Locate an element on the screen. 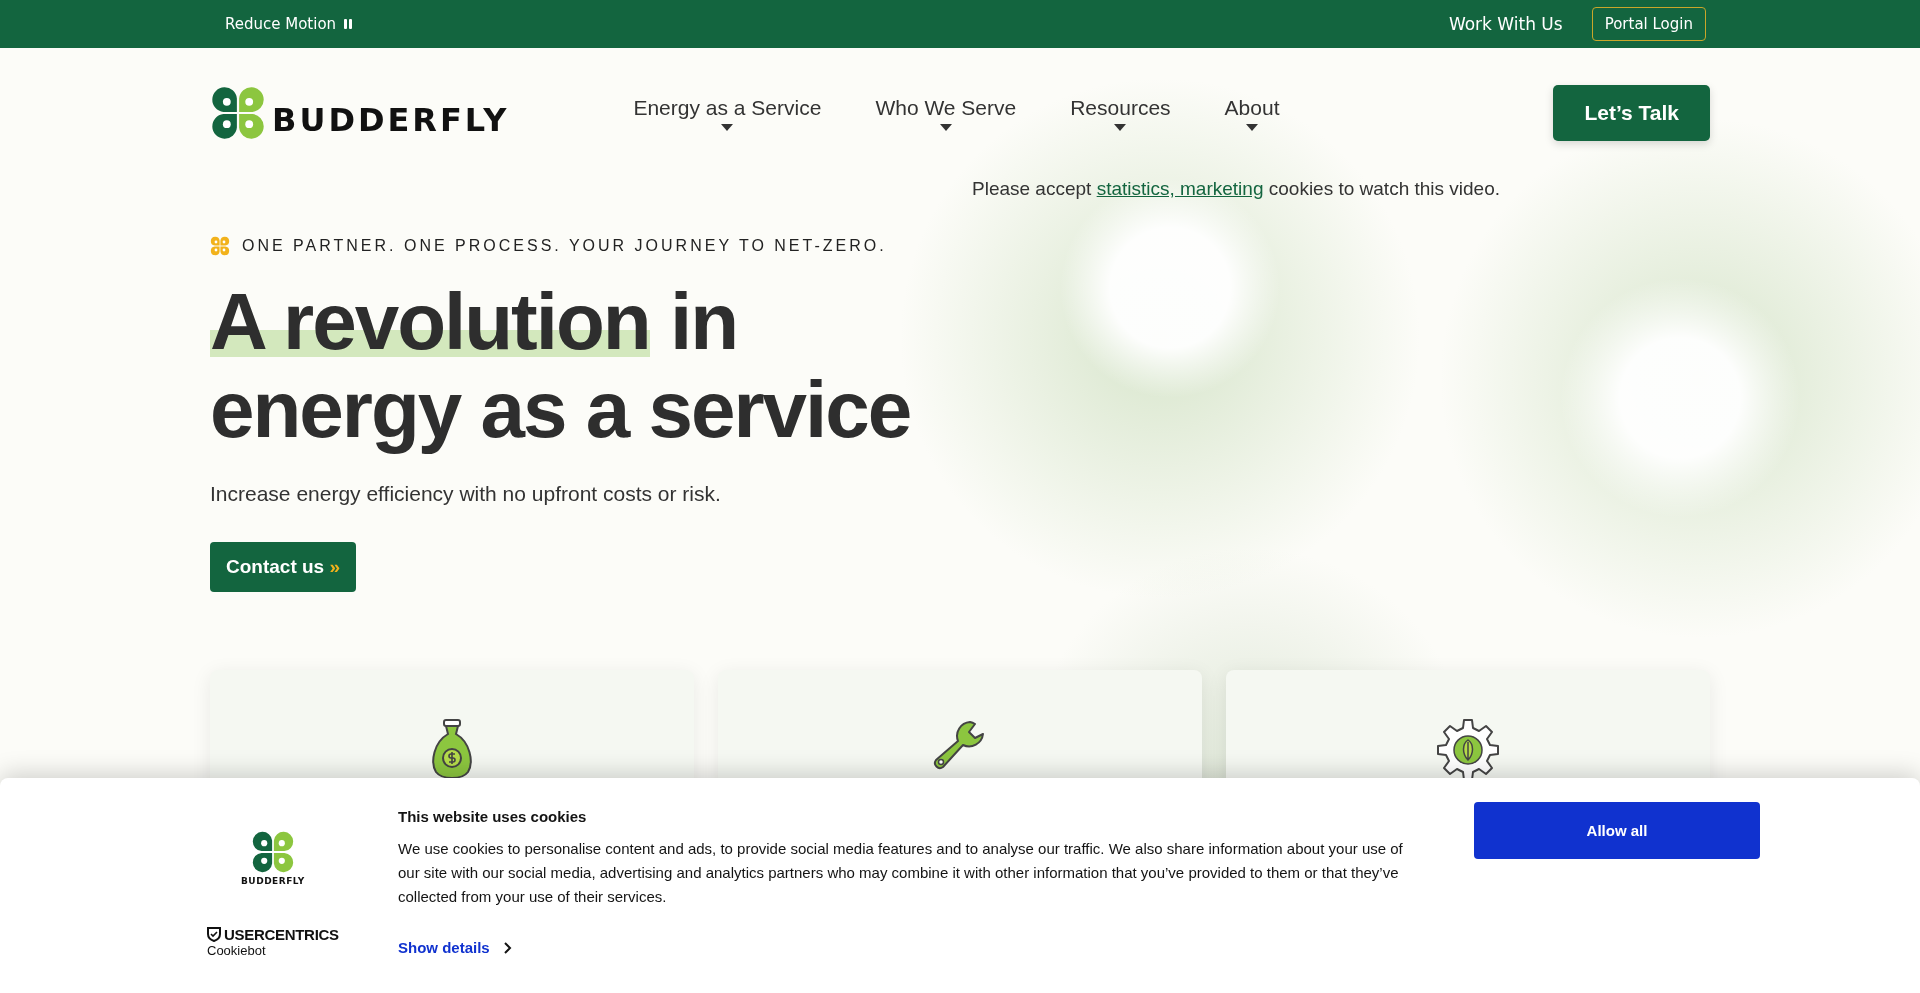 The width and height of the screenshot is (1920, 993). usercentrics-wordmark: USERCENTRICS is located at coordinates (281, 934).